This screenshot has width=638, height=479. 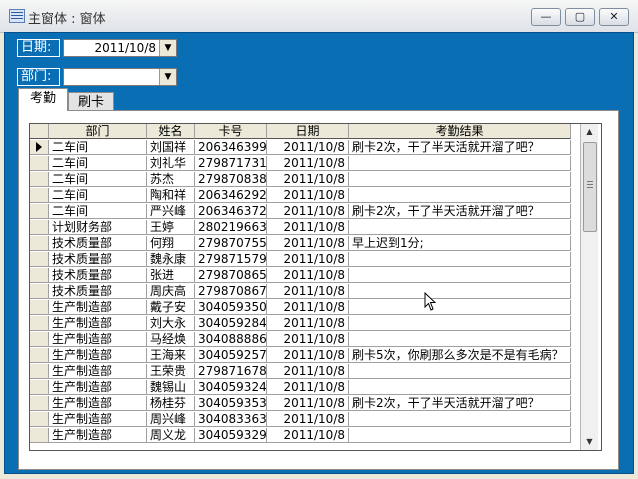 What do you see at coordinates (171, 371) in the screenshot?
I see `cell-name: 王荣贵` at bounding box center [171, 371].